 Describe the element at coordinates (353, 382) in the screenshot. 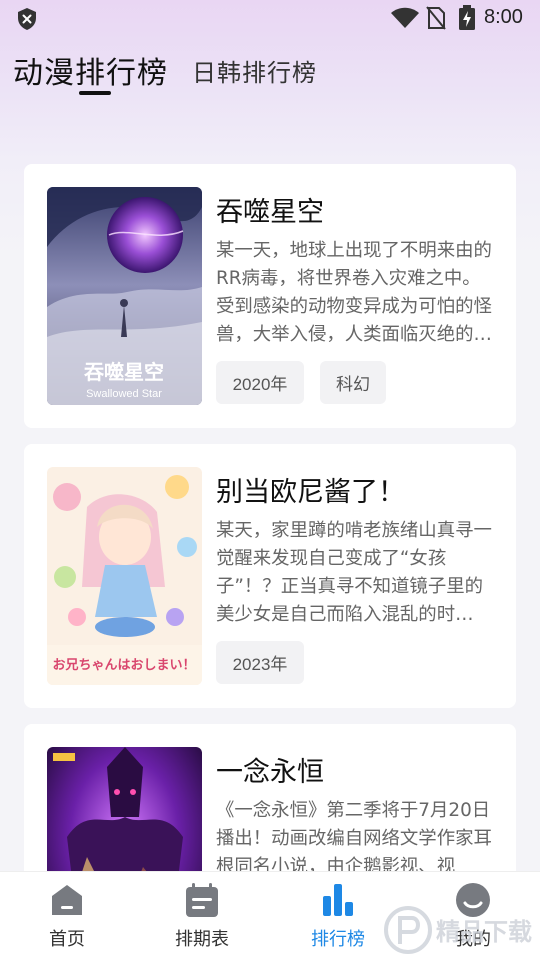

I see `tag-genre: 科幻` at that location.